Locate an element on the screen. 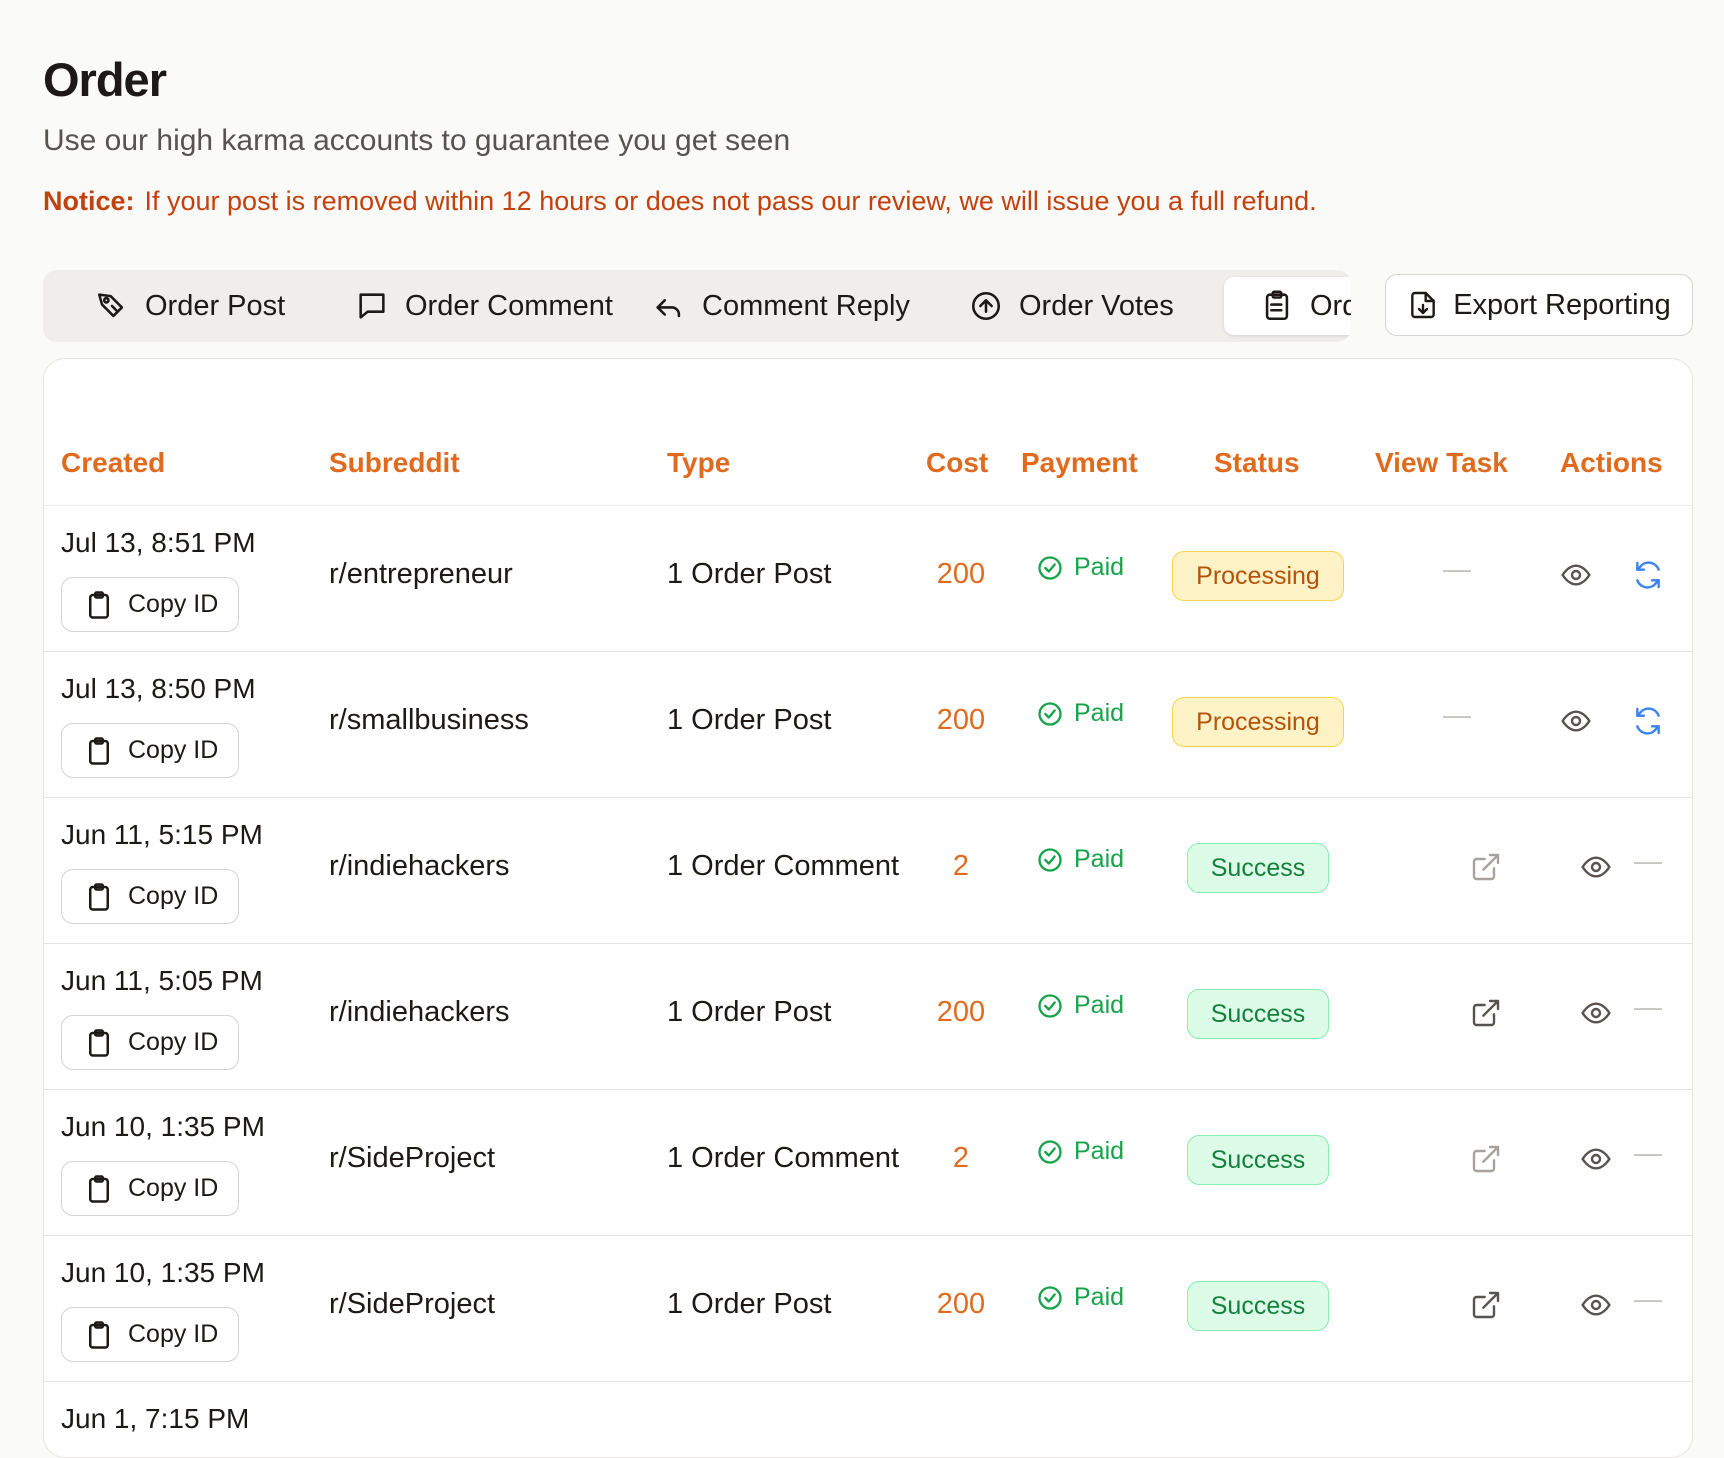 Image resolution: width=1724 pixels, height=1458 pixels. reply-icon is located at coordinates (668, 308).